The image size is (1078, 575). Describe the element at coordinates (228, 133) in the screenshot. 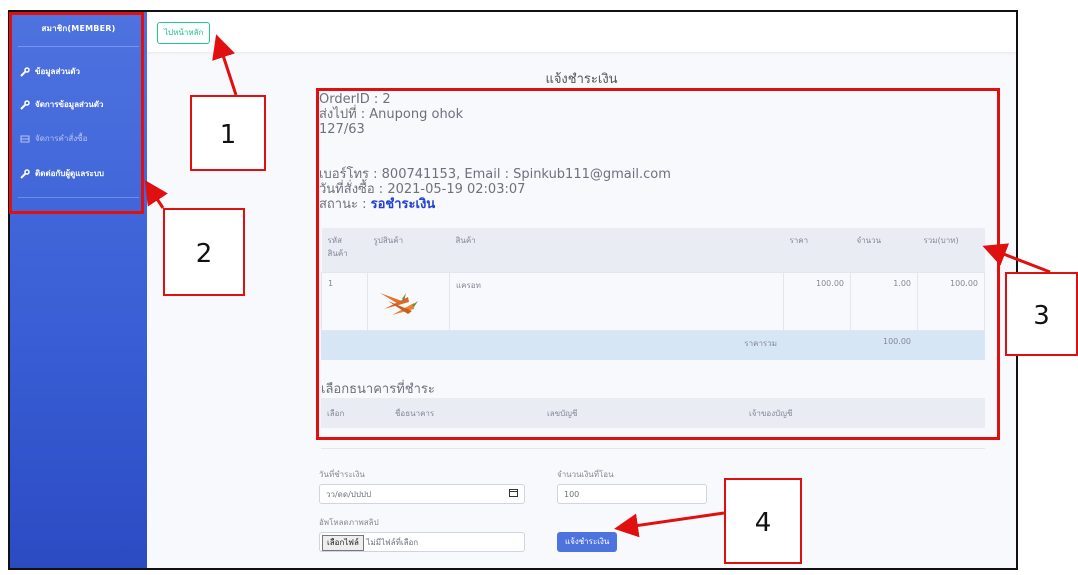

I see `annotation-label-1: 1` at that location.